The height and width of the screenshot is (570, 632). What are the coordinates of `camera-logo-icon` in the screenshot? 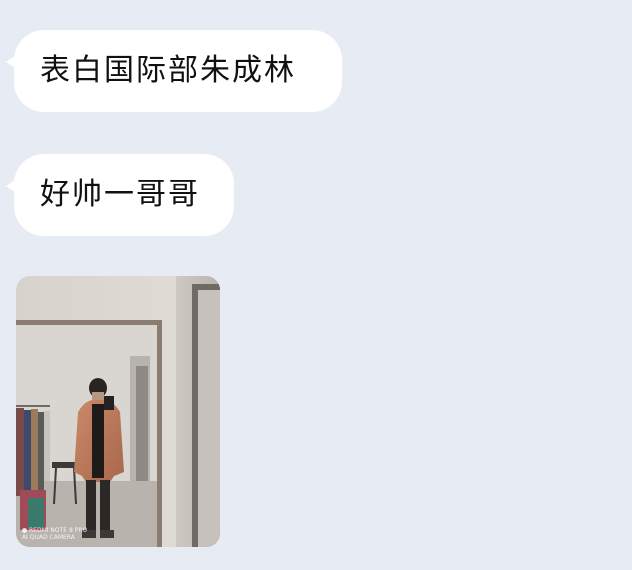 It's located at (24, 530).